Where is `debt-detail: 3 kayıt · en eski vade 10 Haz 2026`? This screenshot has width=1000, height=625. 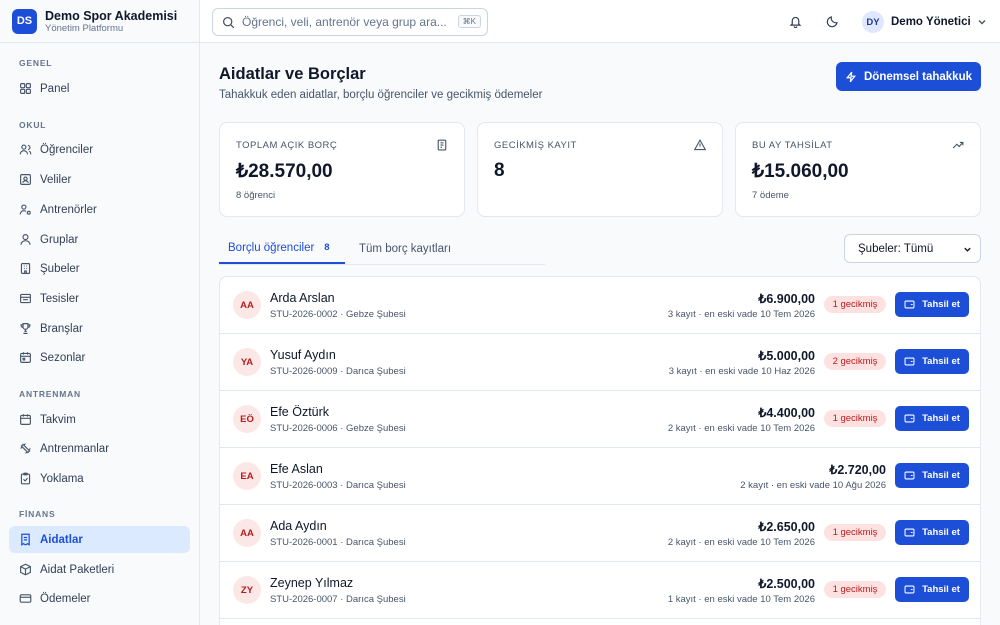
debt-detail: 3 kayıt · en eski vade 10 Haz 2026 is located at coordinates (741, 371).